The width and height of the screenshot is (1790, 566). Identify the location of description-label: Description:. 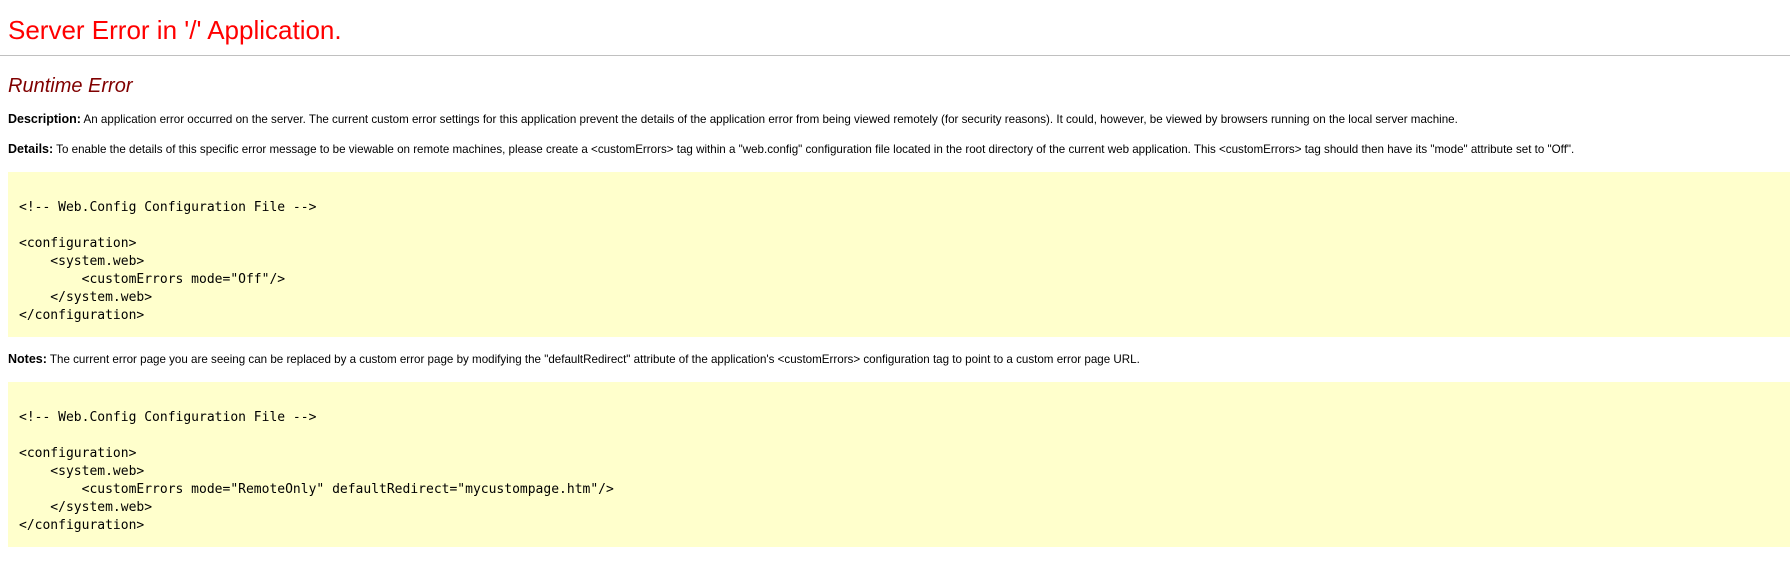
(44, 119).